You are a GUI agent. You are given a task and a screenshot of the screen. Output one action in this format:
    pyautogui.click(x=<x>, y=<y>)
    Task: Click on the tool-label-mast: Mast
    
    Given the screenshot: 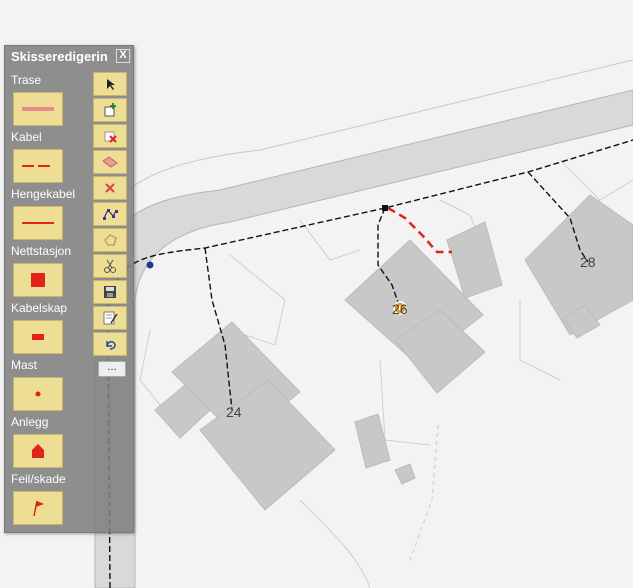 What is the action you would take?
    pyautogui.click(x=24, y=365)
    